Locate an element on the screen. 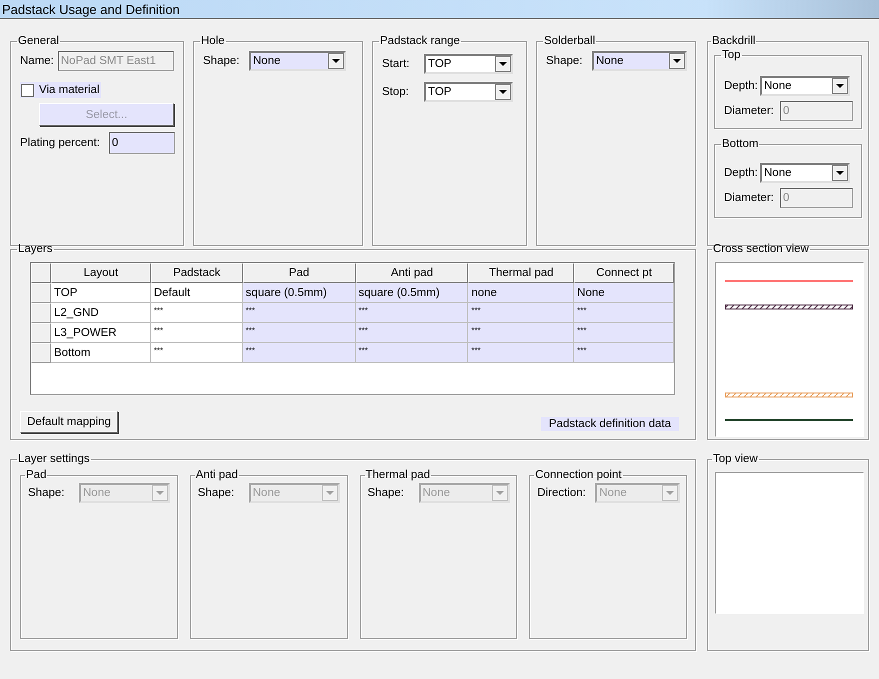  table-cell: Default is located at coordinates (196, 293).